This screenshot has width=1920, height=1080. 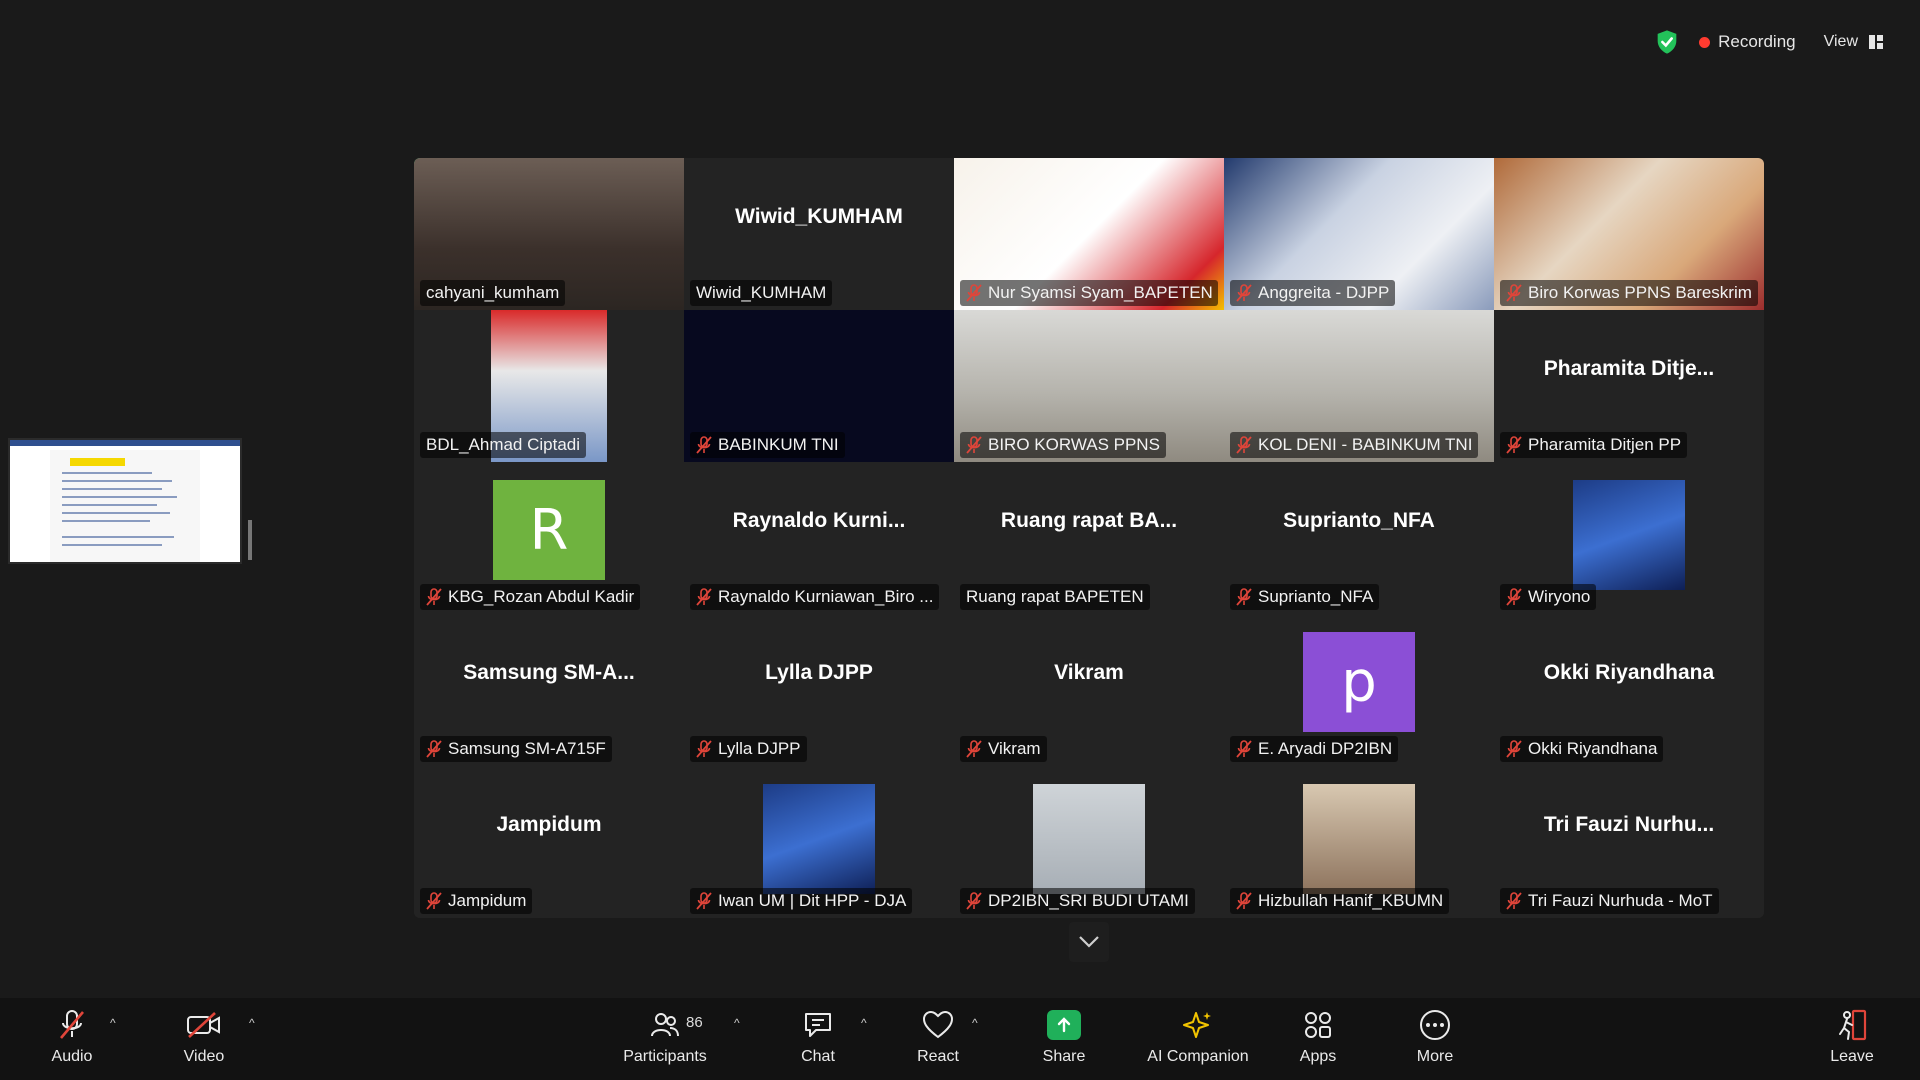 What do you see at coordinates (1629, 234) in the screenshot?
I see `participant-tile: Biro Korwas PPNS Bareskrim` at bounding box center [1629, 234].